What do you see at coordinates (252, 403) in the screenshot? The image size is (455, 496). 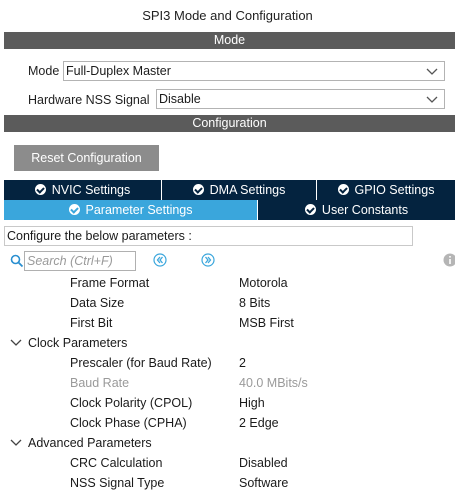 I see `param-value: High` at bounding box center [252, 403].